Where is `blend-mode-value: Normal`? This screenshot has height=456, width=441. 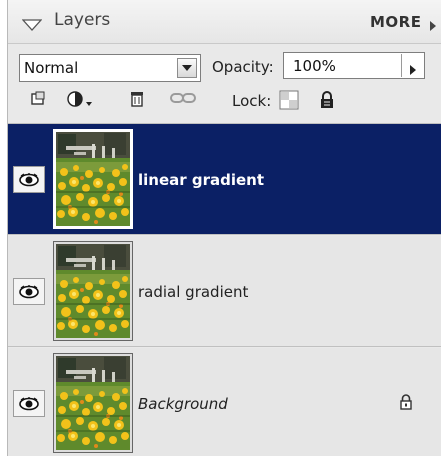
blend-mode-value: Normal is located at coordinates (51, 68).